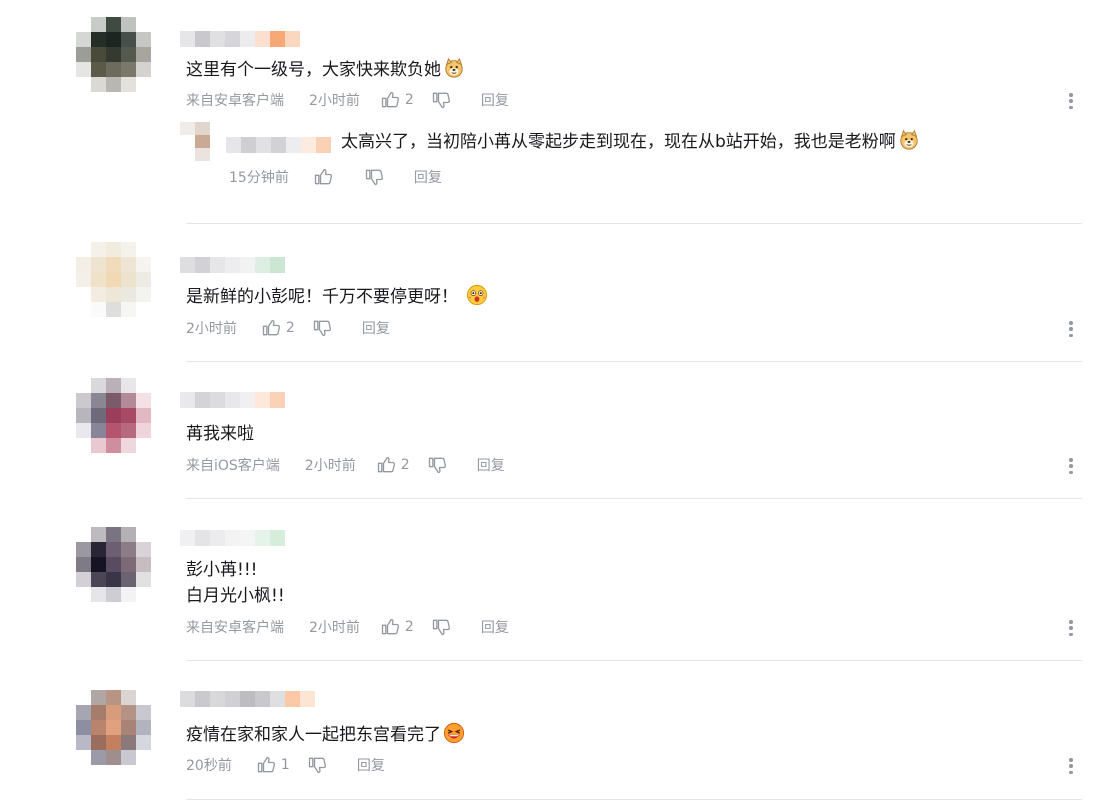  I want to click on surprised-emoji-icon, so click(477, 295).